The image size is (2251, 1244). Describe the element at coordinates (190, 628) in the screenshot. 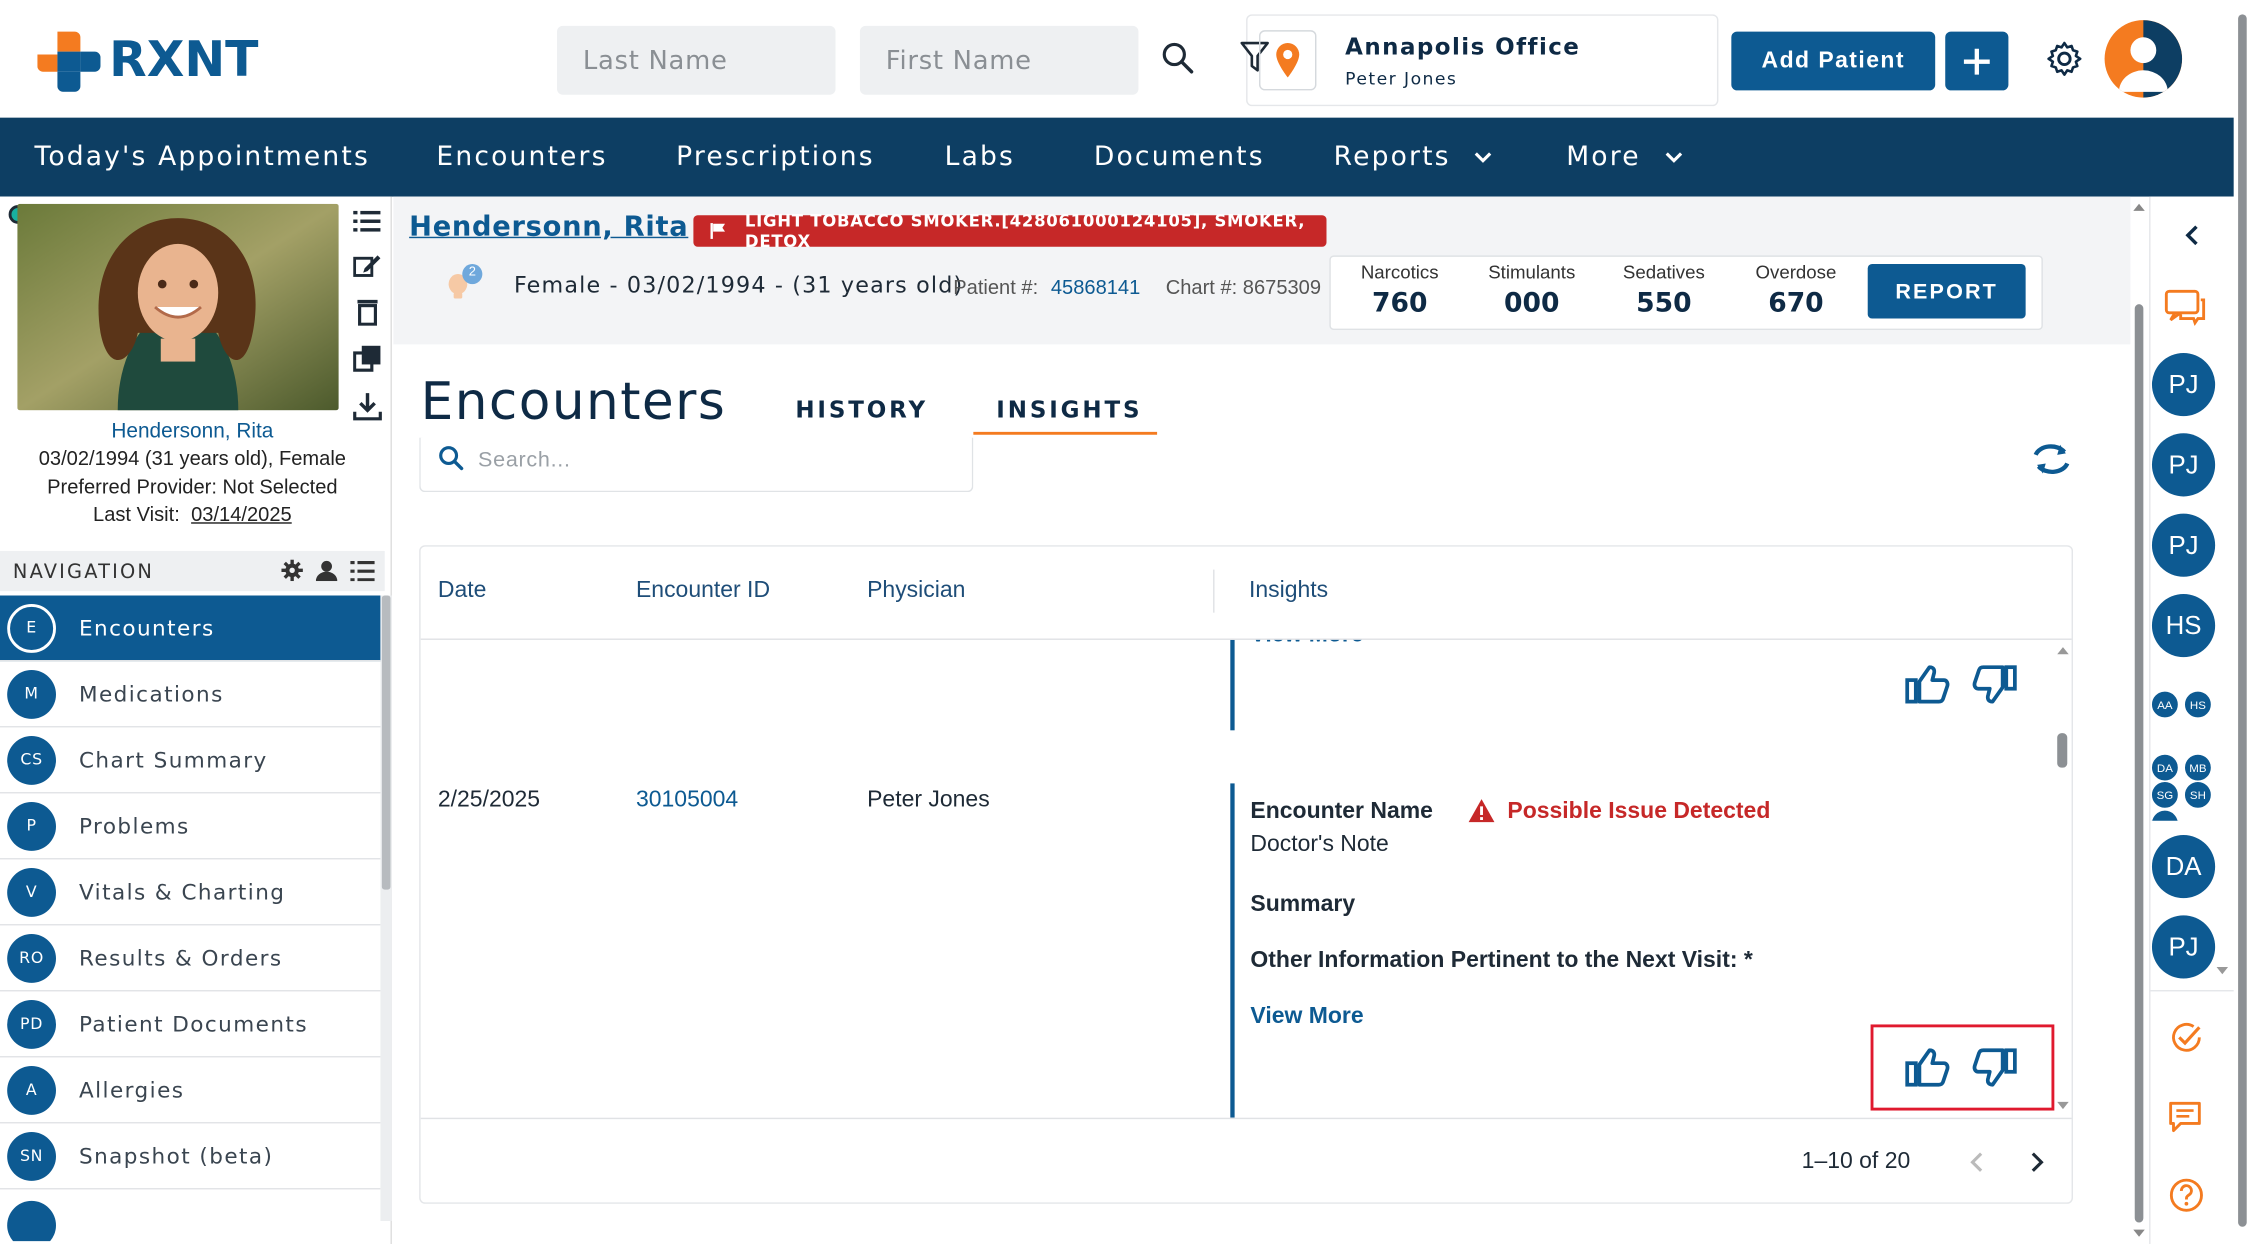

I see `left-nav-encounters: E Encounters` at that location.